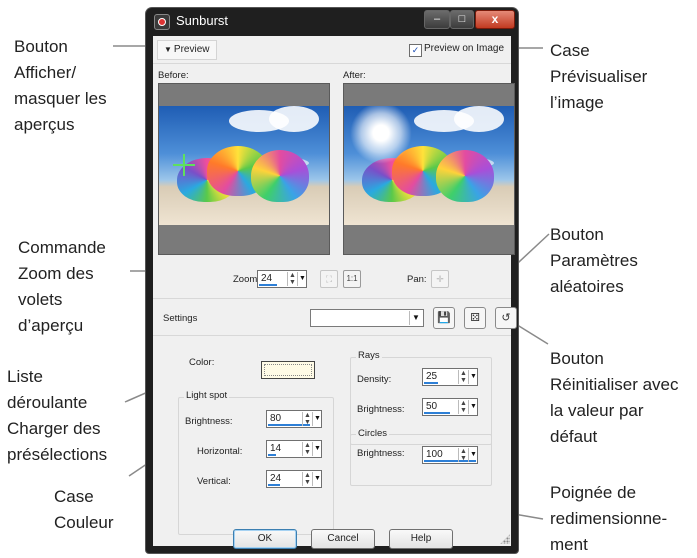  What do you see at coordinates (373, 433) in the screenshot?
I see `circles-title: Circles` at bounding box center [373, 433].